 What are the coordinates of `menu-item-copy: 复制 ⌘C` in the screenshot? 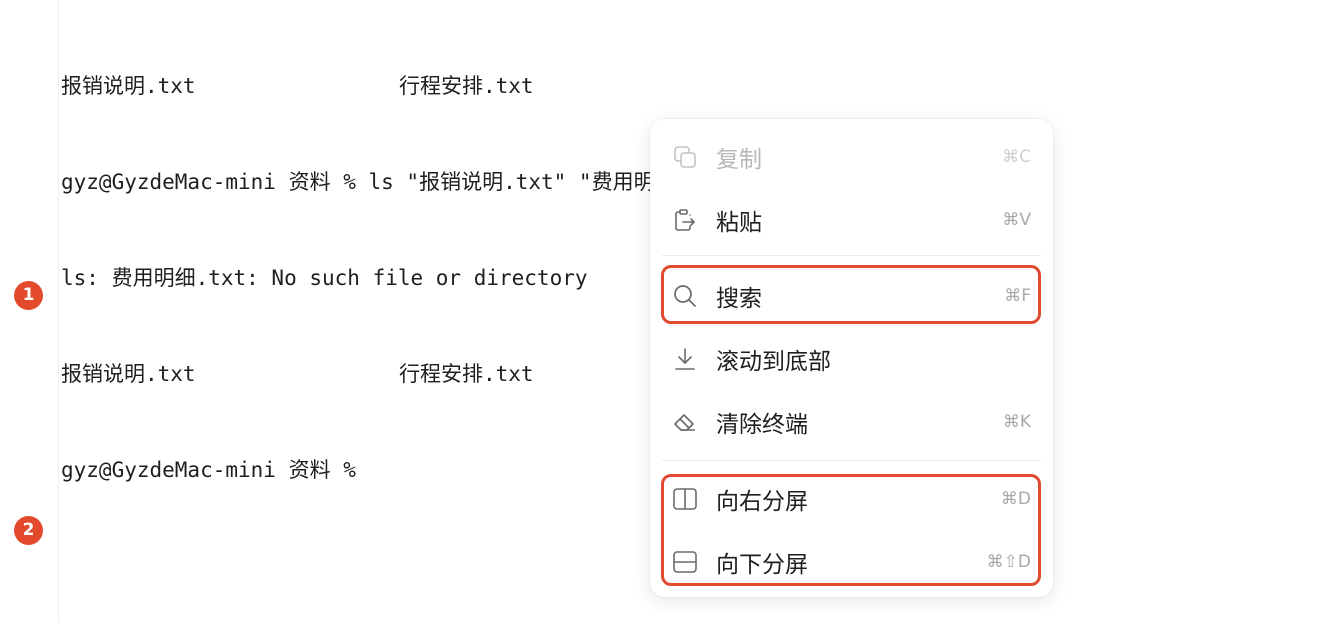 It's located at (851, 157).